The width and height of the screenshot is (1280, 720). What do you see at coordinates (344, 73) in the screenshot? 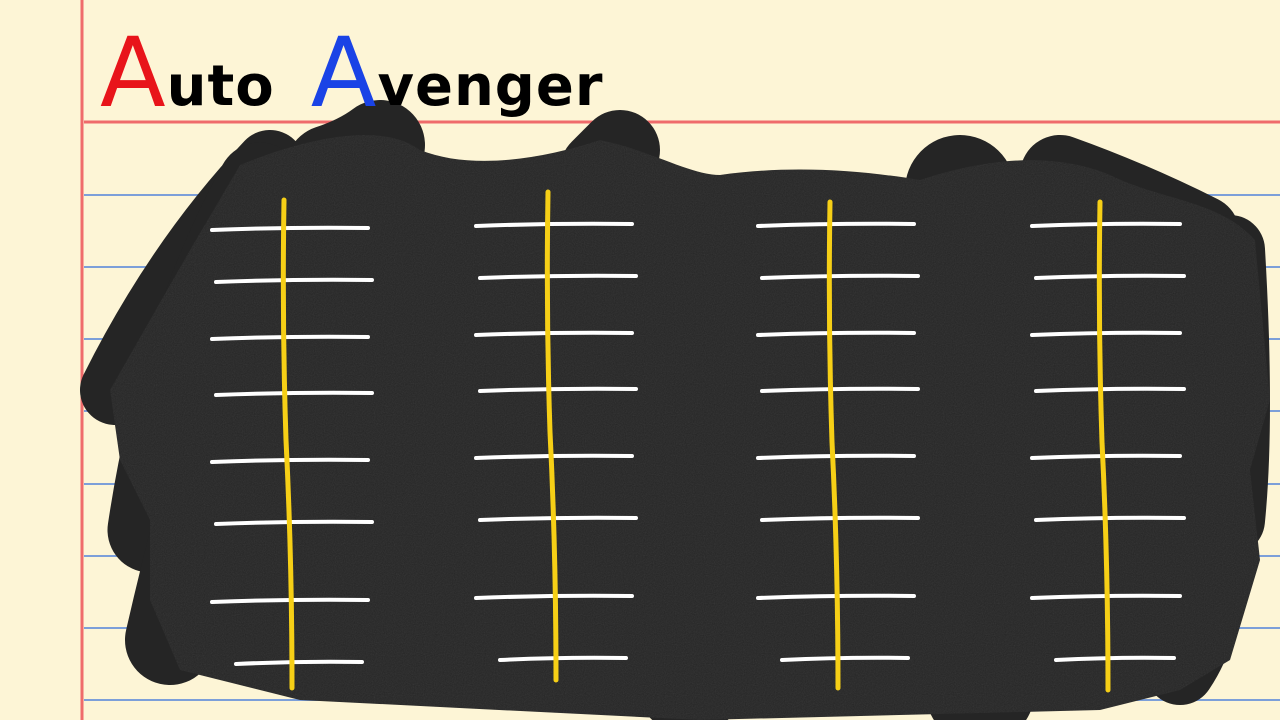
I see `title-initial-blue: A` at bounding box center [344, 73].